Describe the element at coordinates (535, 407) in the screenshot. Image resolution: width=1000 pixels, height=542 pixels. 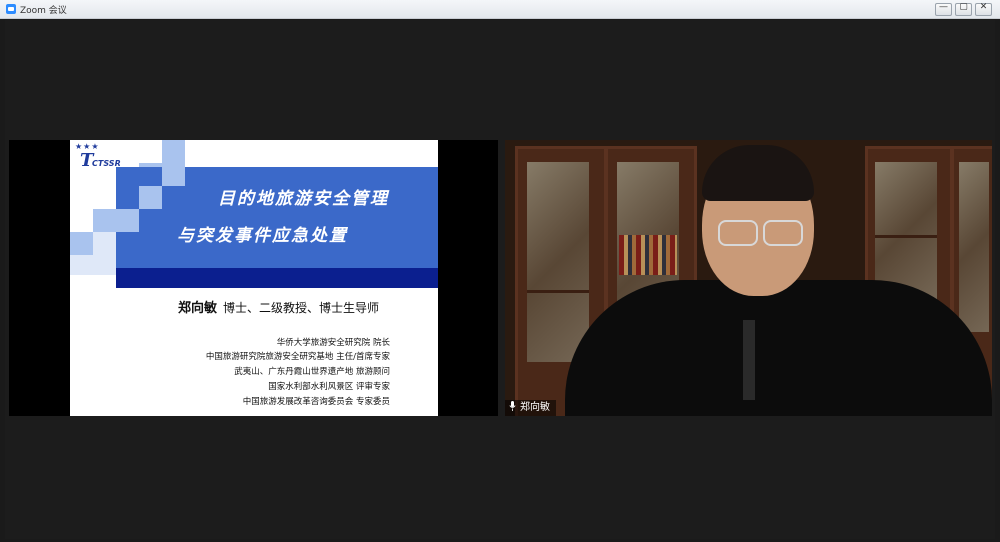
I see `participant-name: 郑向敏` at that location.